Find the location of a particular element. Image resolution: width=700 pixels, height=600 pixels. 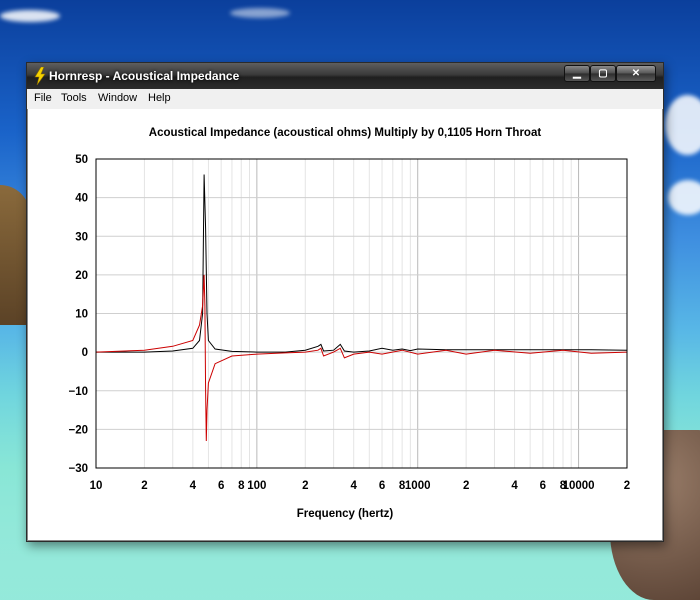

window-title: Hornresp - Acoustical Impedance is located at coordinates (144, 76).